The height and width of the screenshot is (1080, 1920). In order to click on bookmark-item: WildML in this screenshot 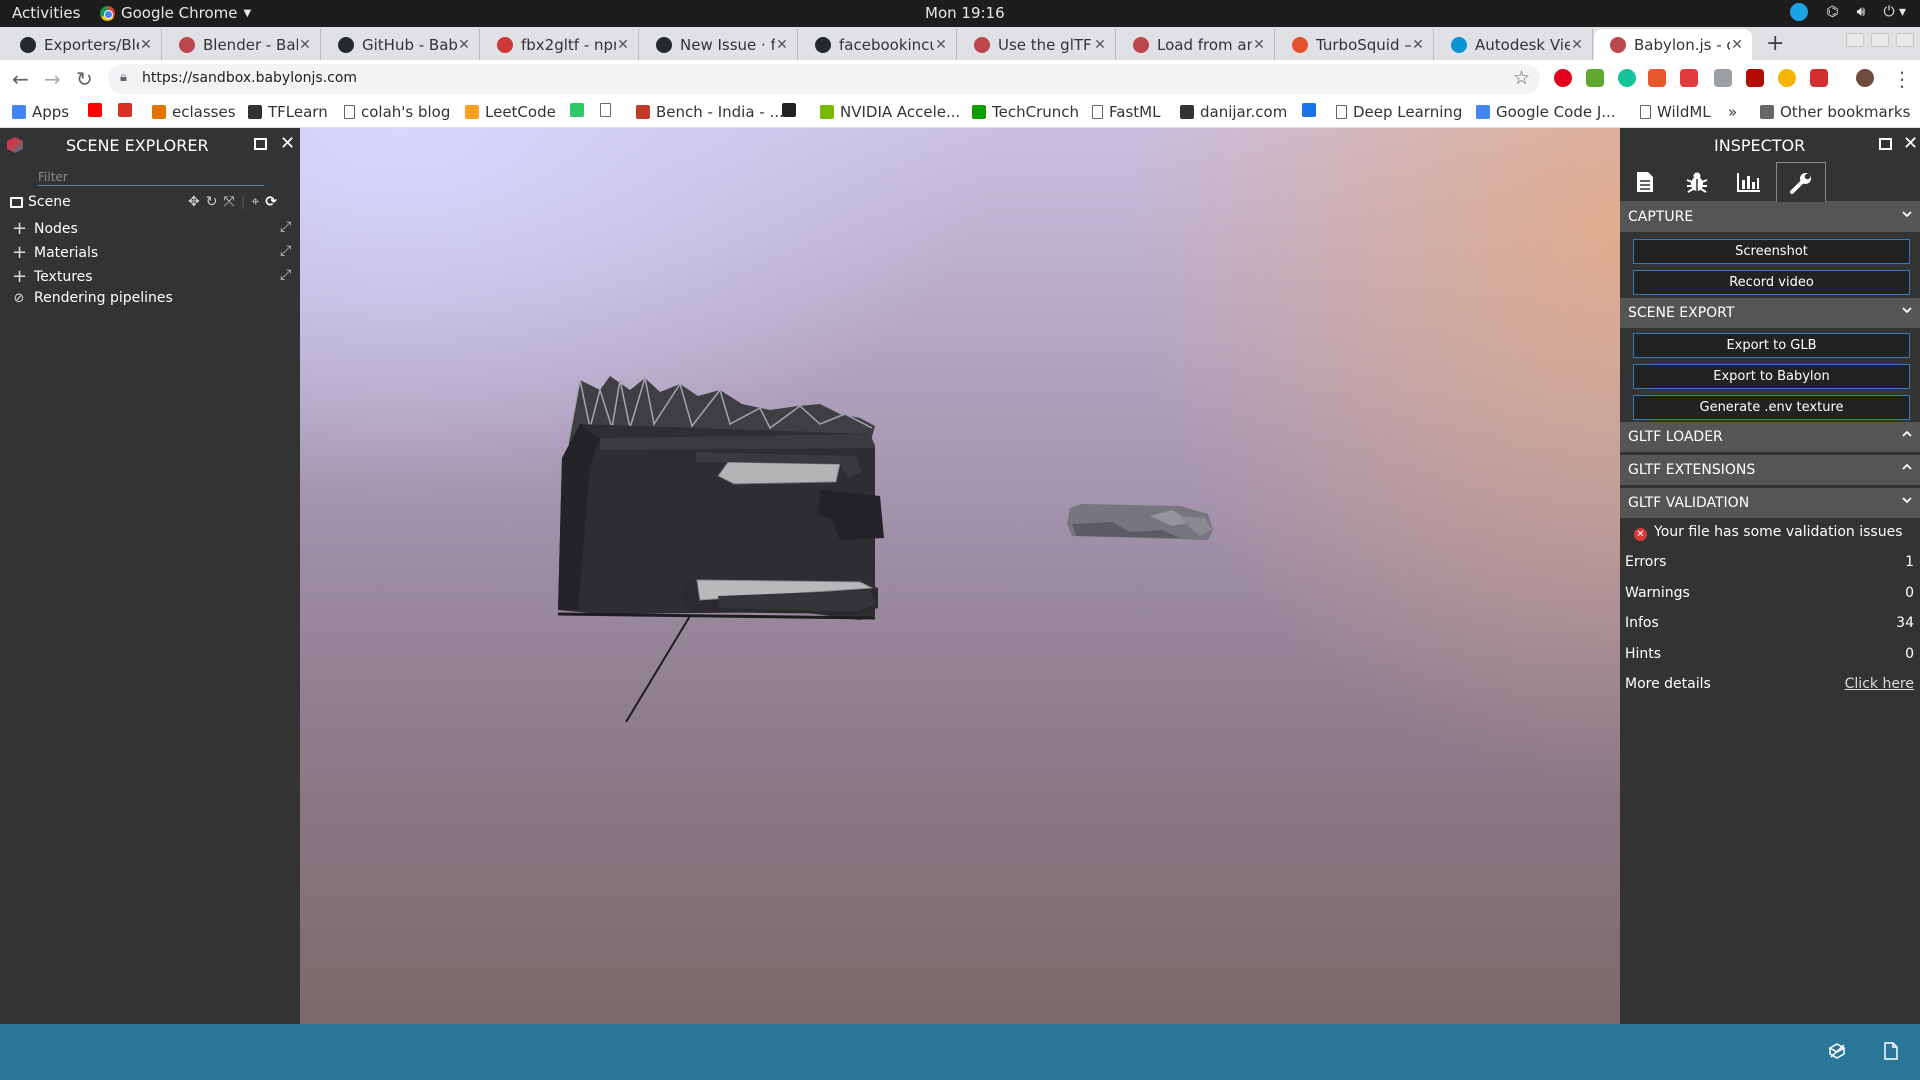, I will do `click(1675, 112)`.